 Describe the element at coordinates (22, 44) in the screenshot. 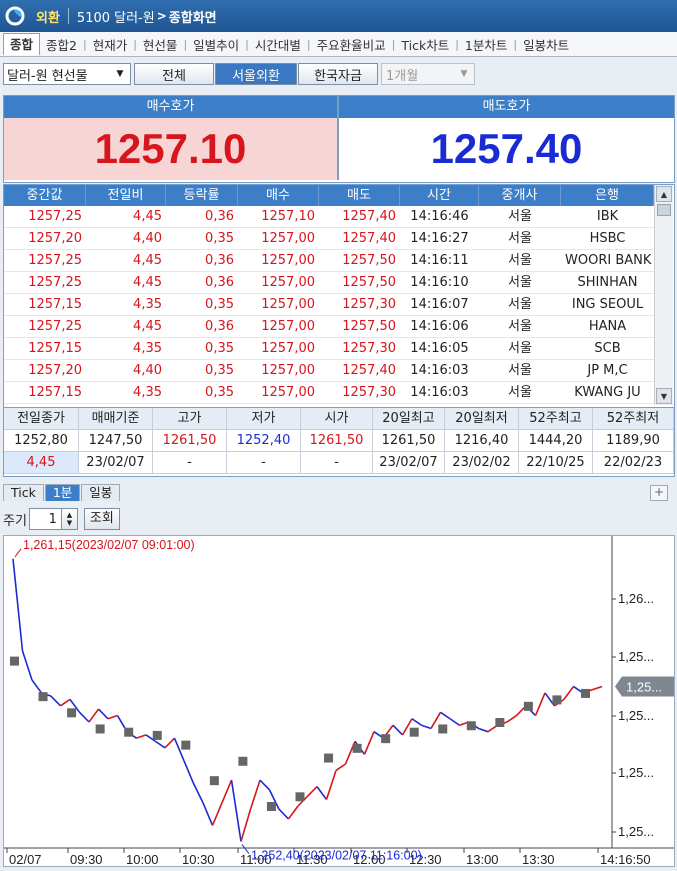

I see `tab-summary: 종합` at that location.